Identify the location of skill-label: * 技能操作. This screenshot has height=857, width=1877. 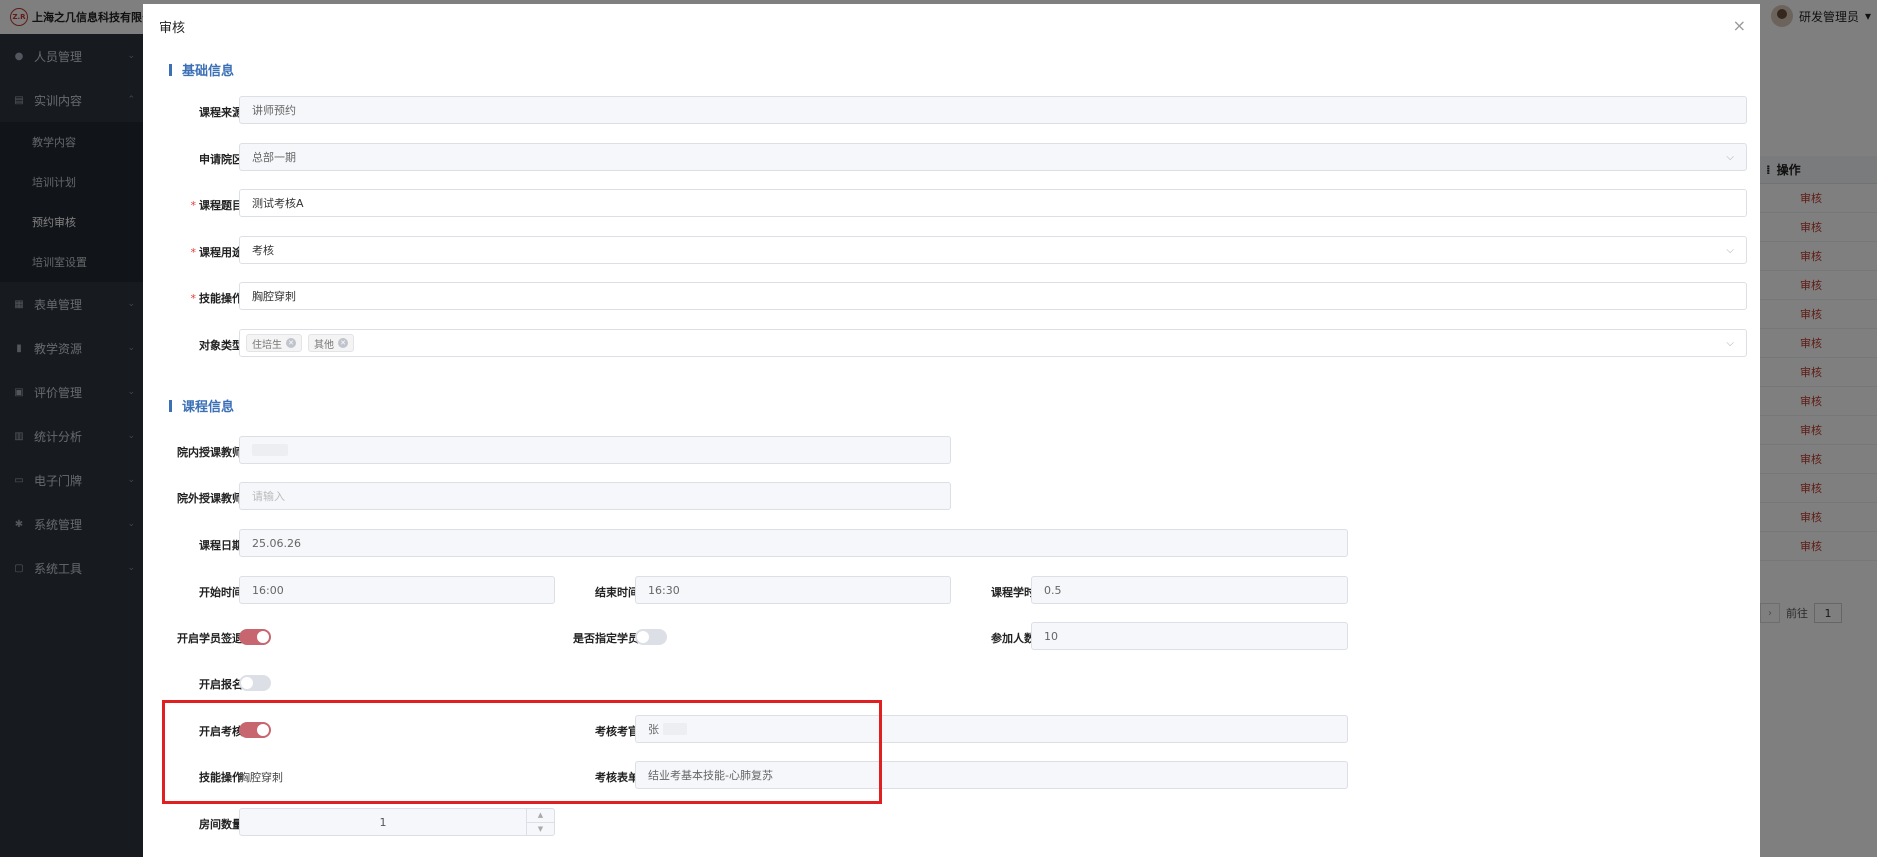
(203, 298).